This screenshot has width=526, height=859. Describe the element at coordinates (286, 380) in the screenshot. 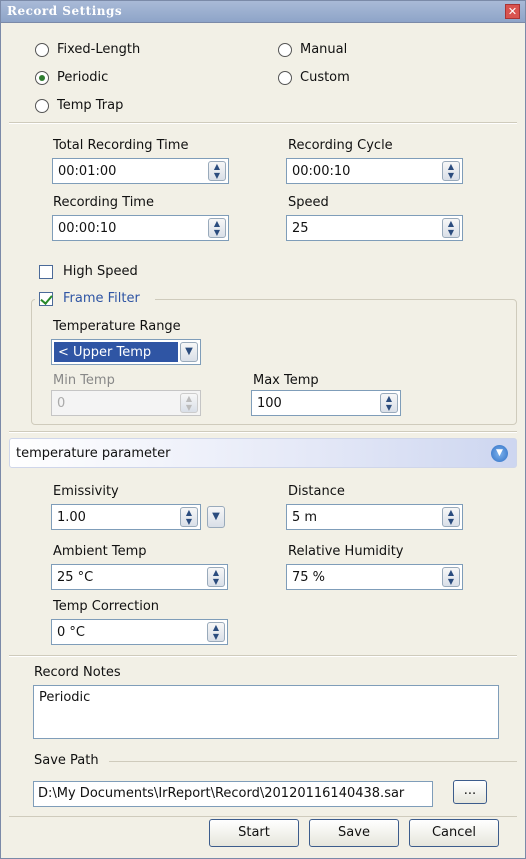

I see `max-temp-label: Max Temp` at that location.